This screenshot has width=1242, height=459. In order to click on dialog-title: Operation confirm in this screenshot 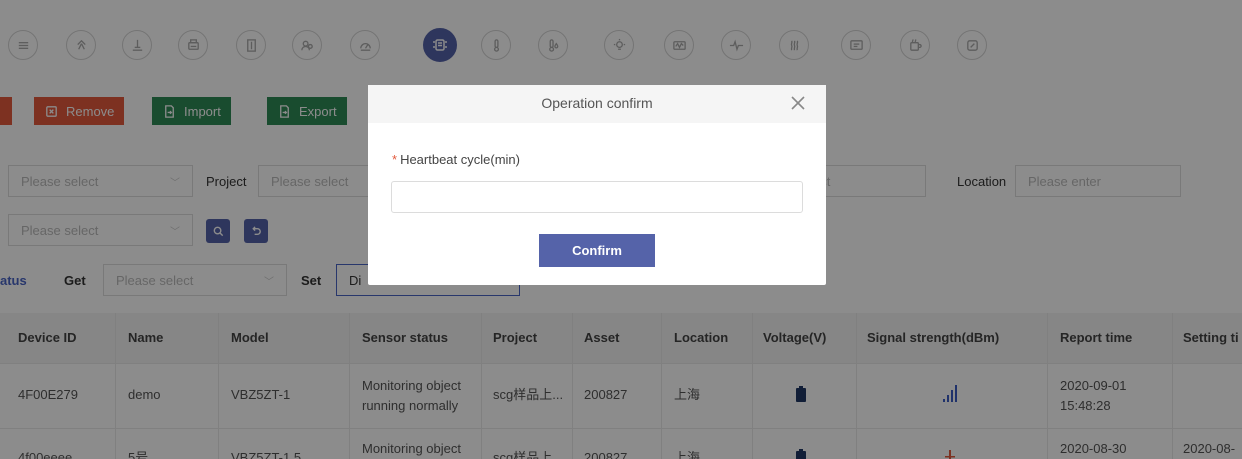, I will do `click(597, 103)`.